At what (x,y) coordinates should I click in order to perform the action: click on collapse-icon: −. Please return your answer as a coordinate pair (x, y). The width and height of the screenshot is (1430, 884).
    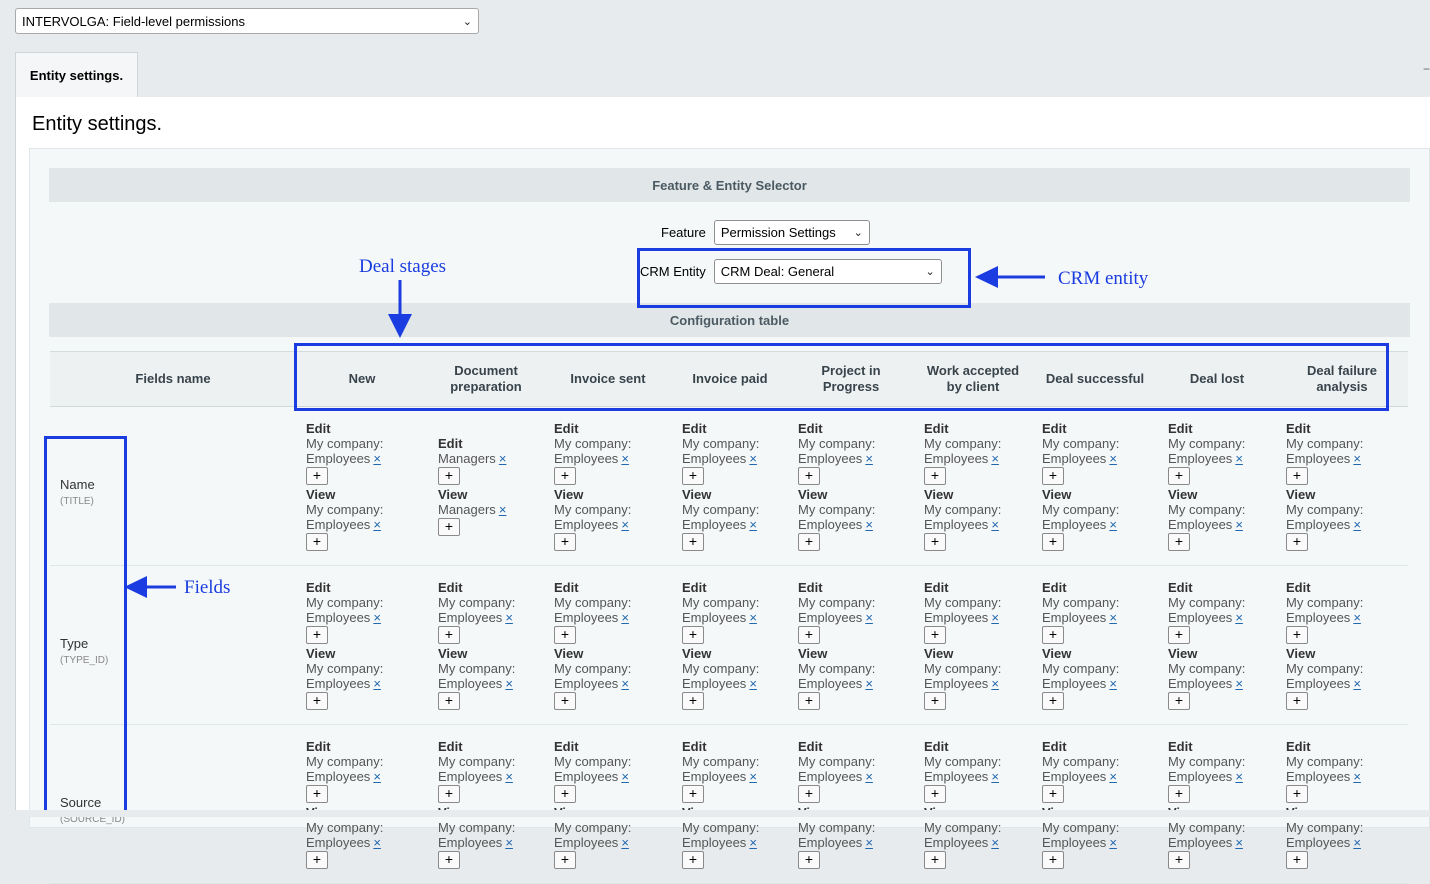
    Looking at the image, I should click on (1426, 69).